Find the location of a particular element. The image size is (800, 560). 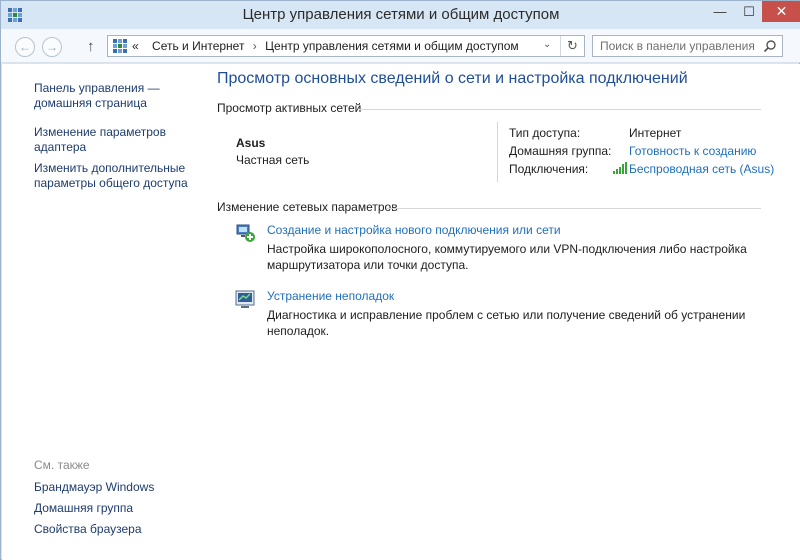

search-input is located at coordinates (675, 46).